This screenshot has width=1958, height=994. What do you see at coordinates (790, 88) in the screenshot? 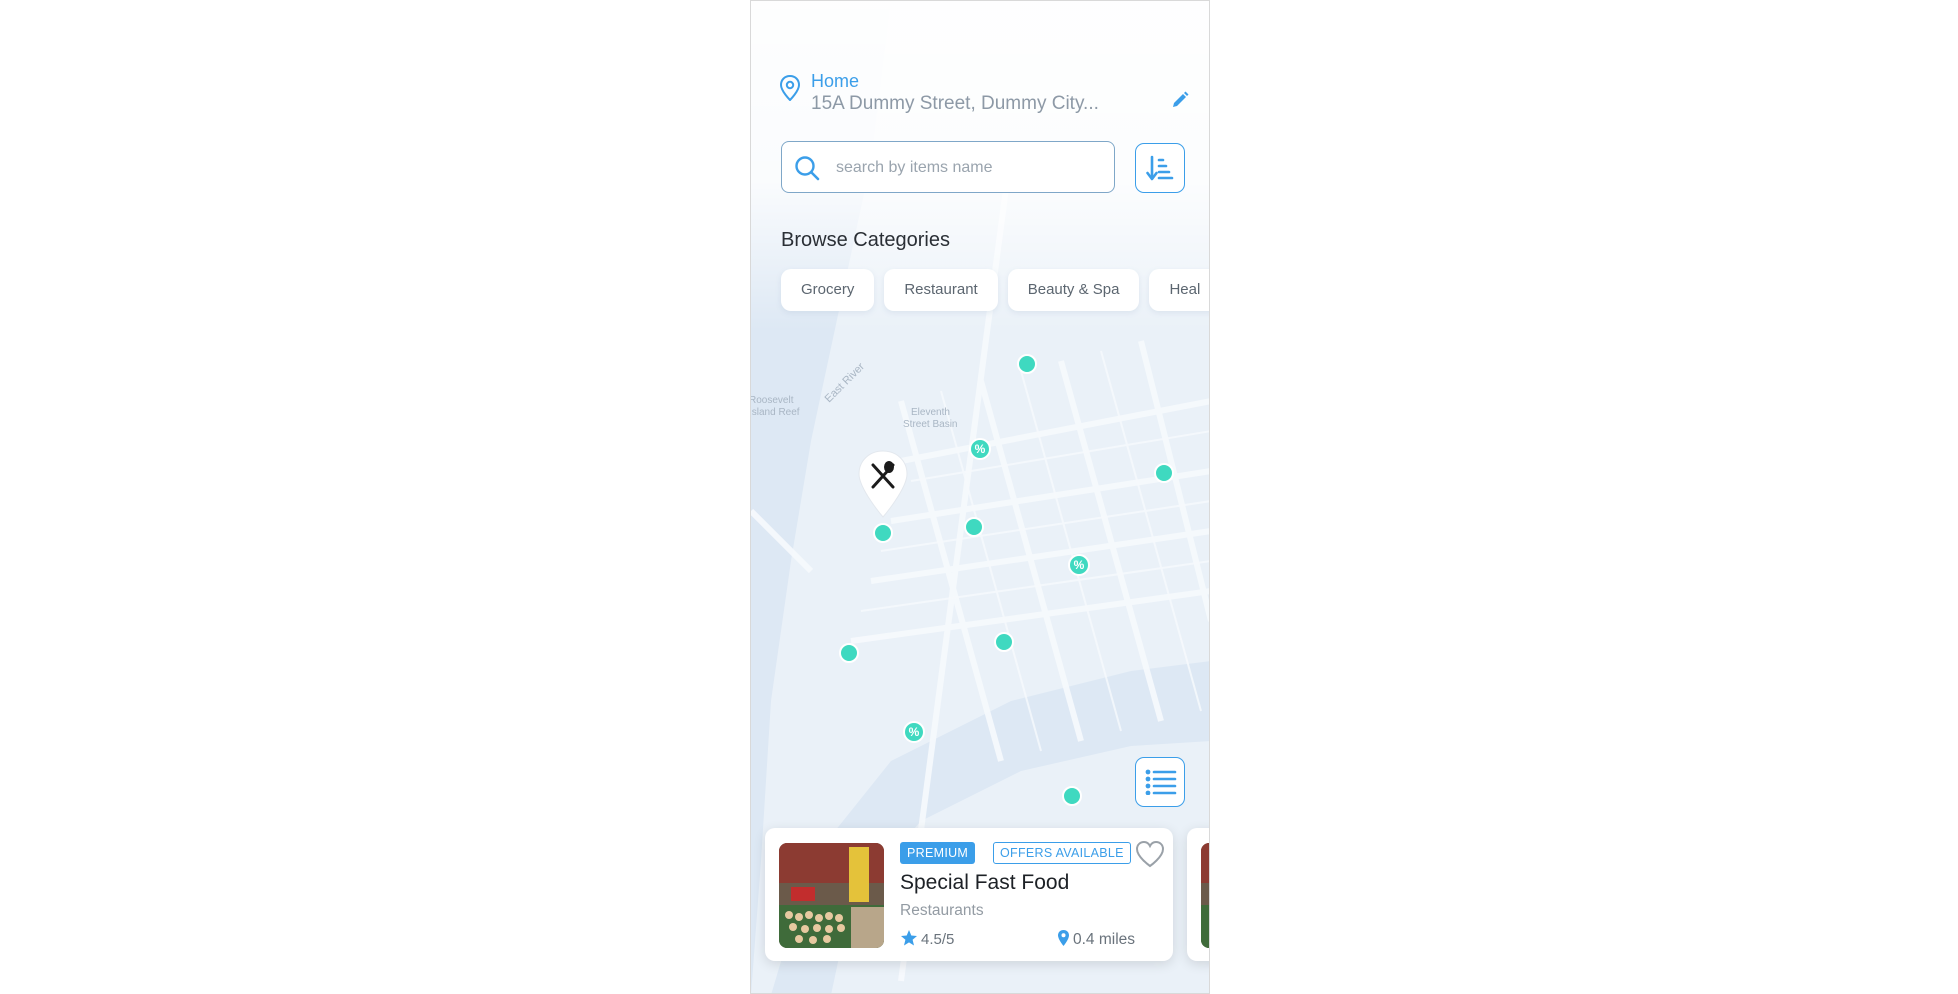
I see `location-pin-icon` at bounding box center [790, 88].